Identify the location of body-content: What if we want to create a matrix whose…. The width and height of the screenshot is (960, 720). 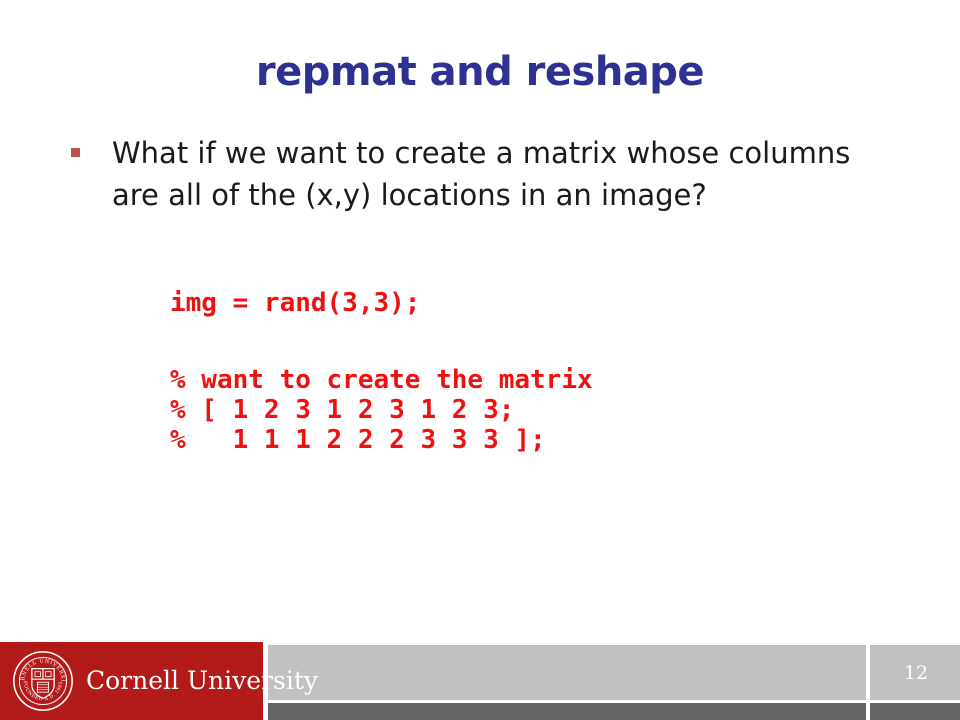
(492, 174).